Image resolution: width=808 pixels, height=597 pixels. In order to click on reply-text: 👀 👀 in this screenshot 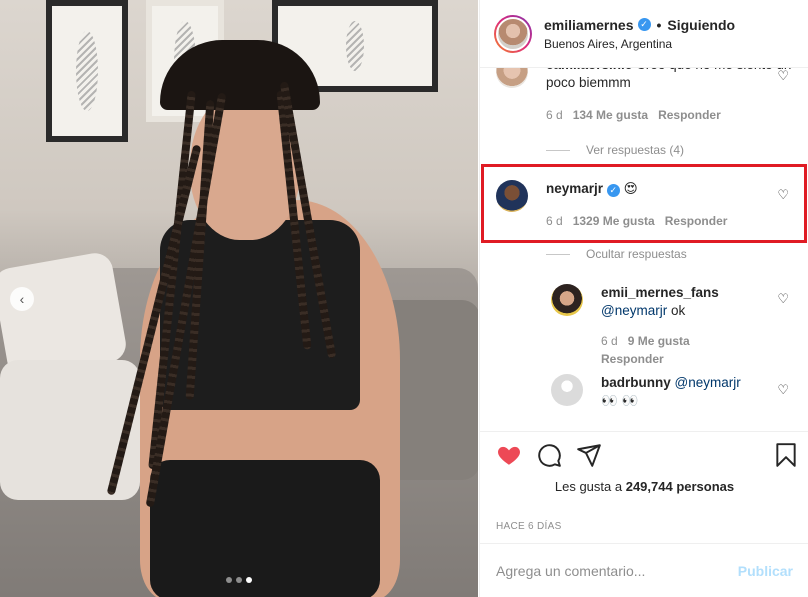, I will do `click(620, 400)`.